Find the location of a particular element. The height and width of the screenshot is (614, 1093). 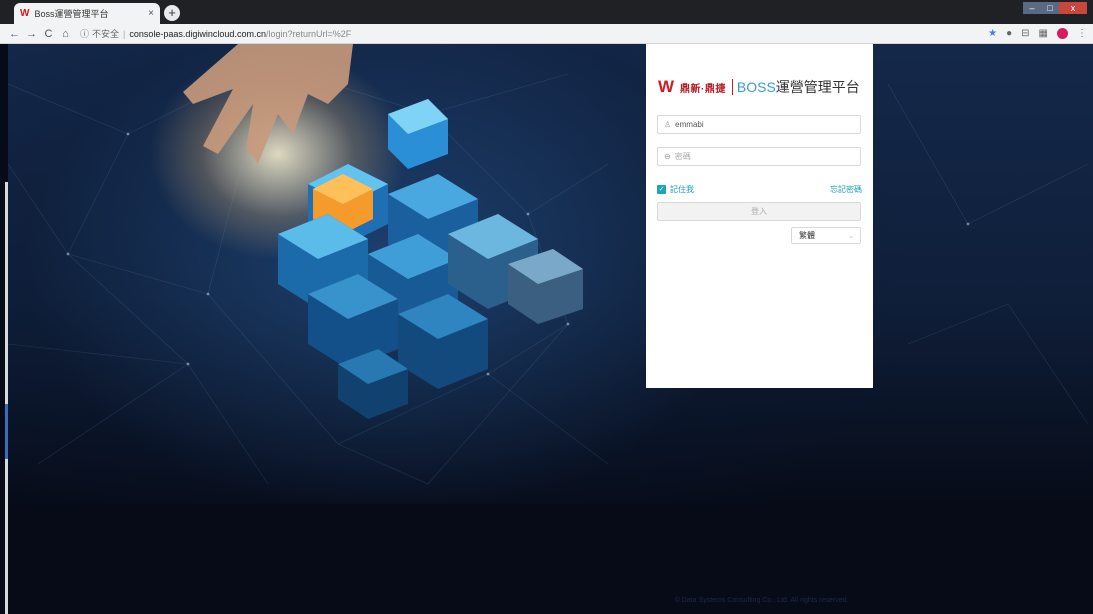

remember-me: ✓ 記住我 is located at coordinates (675, 189).